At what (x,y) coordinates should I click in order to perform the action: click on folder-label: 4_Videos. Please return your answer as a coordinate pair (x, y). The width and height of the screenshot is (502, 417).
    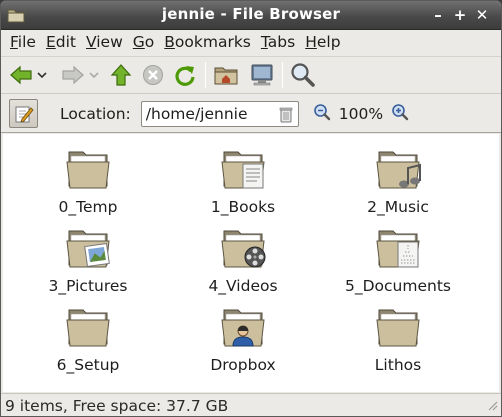
    Looking at the image, I should click on (243, 286).